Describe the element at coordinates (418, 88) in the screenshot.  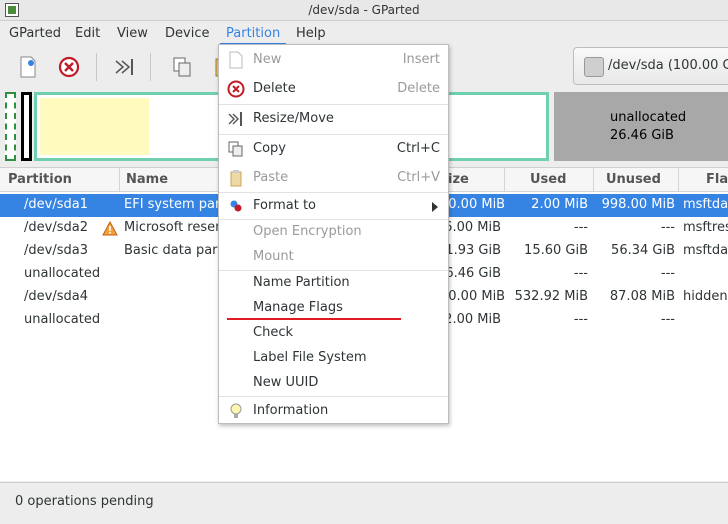
I see `menu-item-shortcut: Delete` at that location.